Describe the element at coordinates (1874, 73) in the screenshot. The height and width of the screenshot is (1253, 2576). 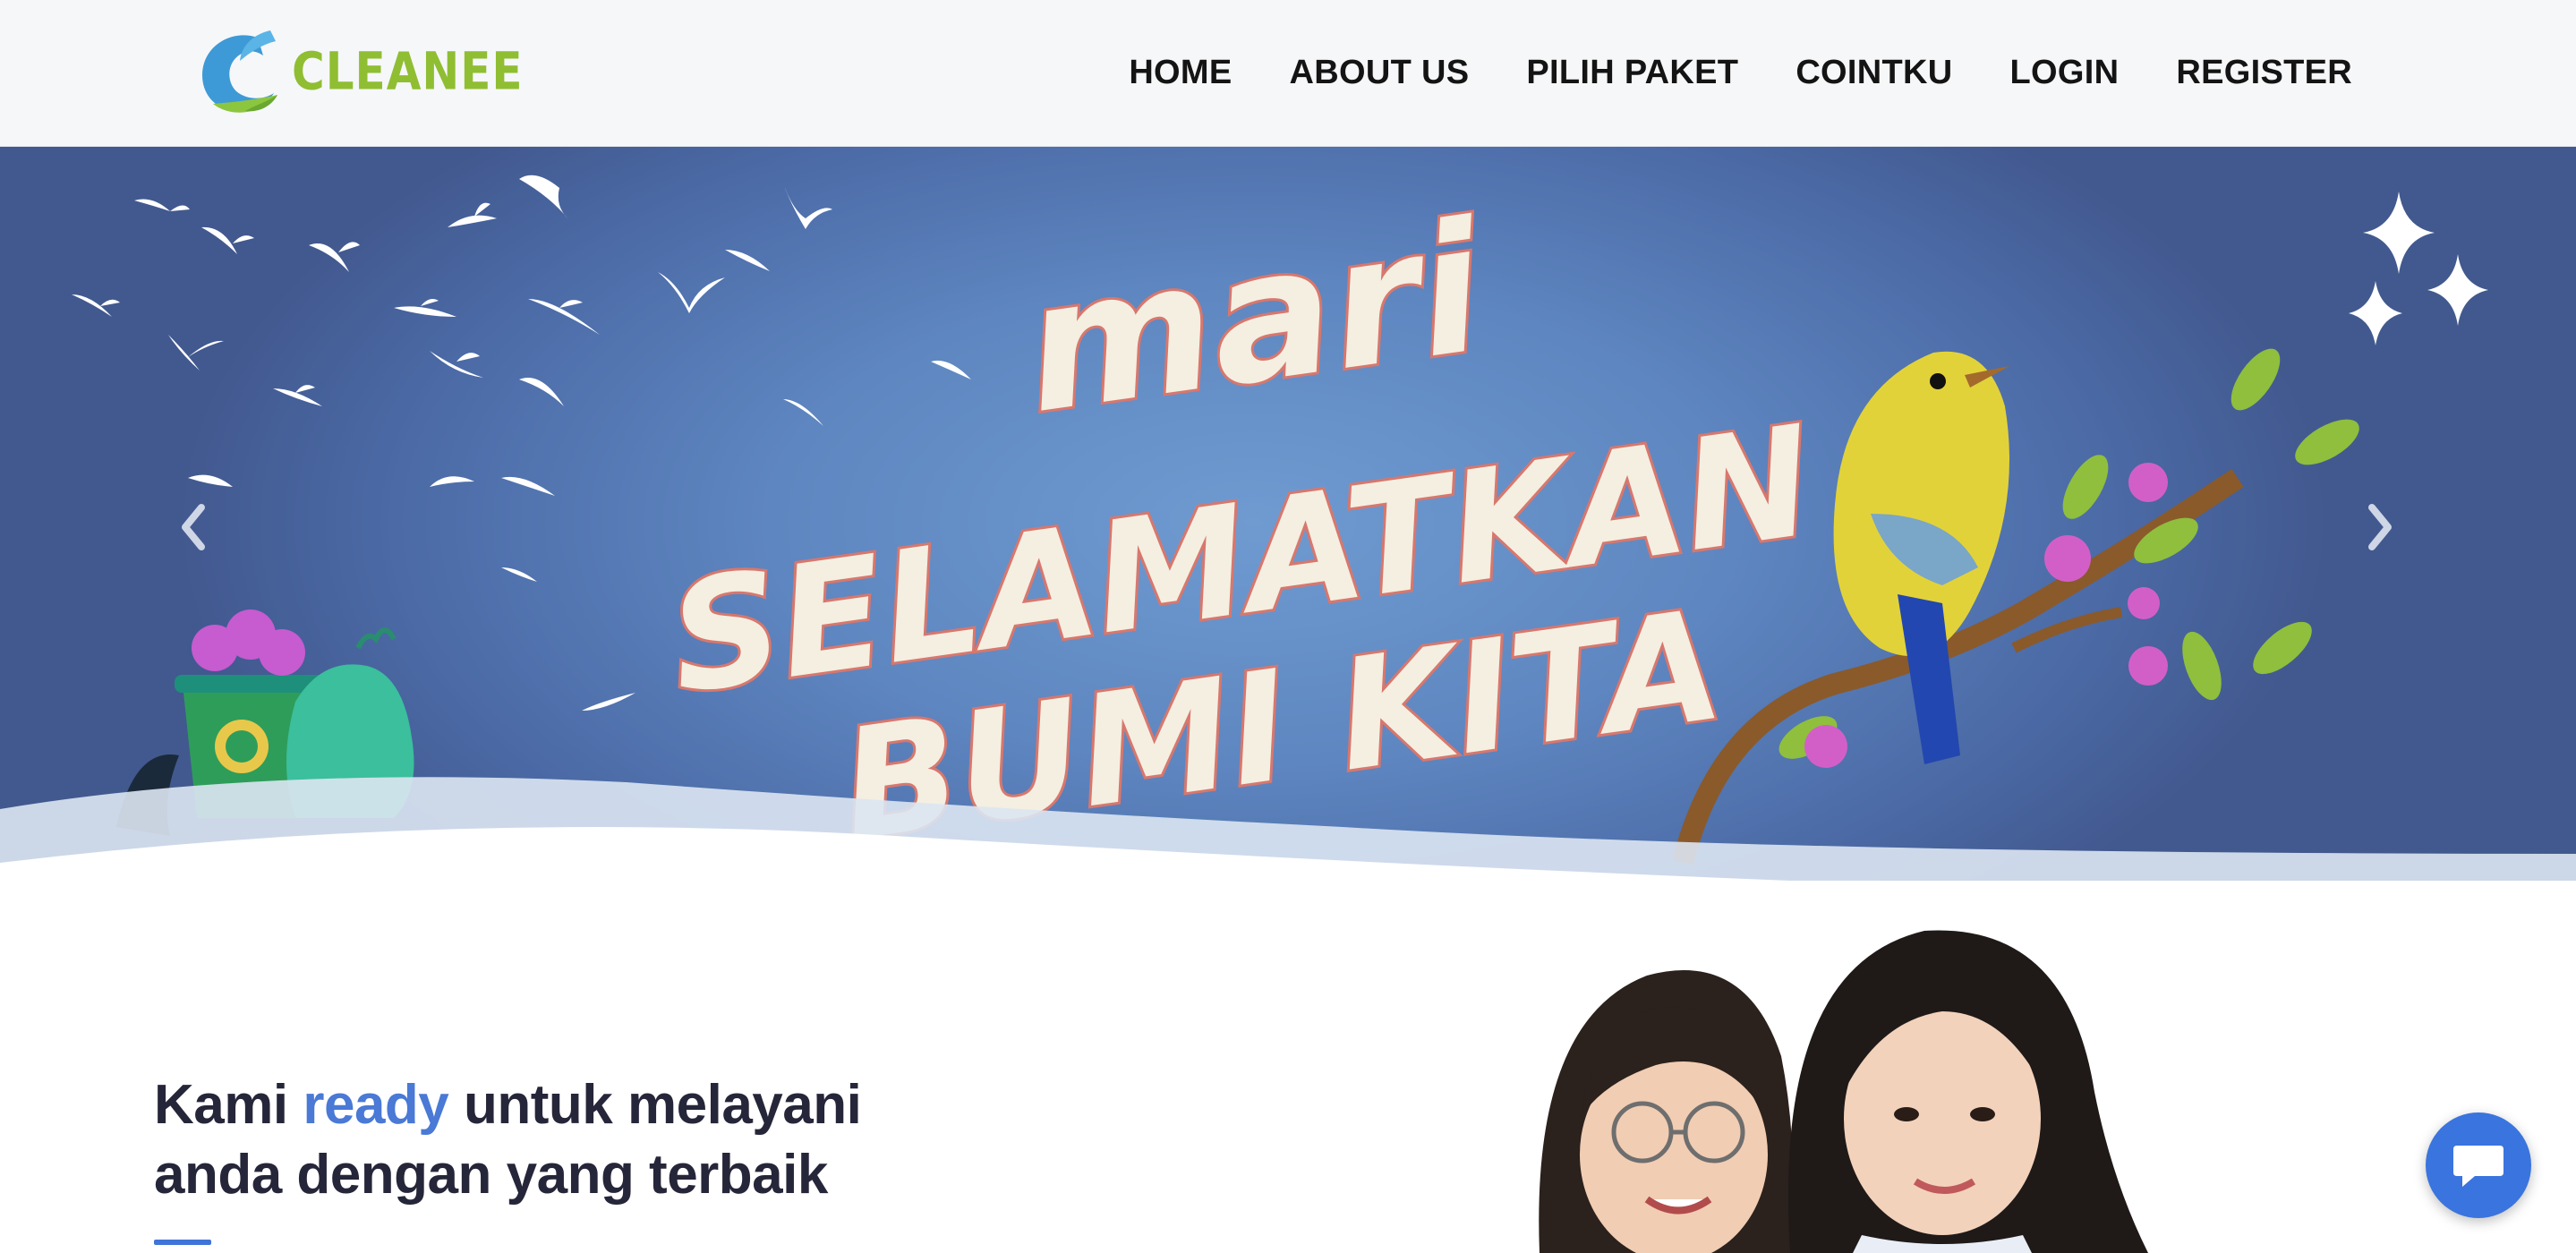
I see `nav-cointku: COINTKU` at that location.